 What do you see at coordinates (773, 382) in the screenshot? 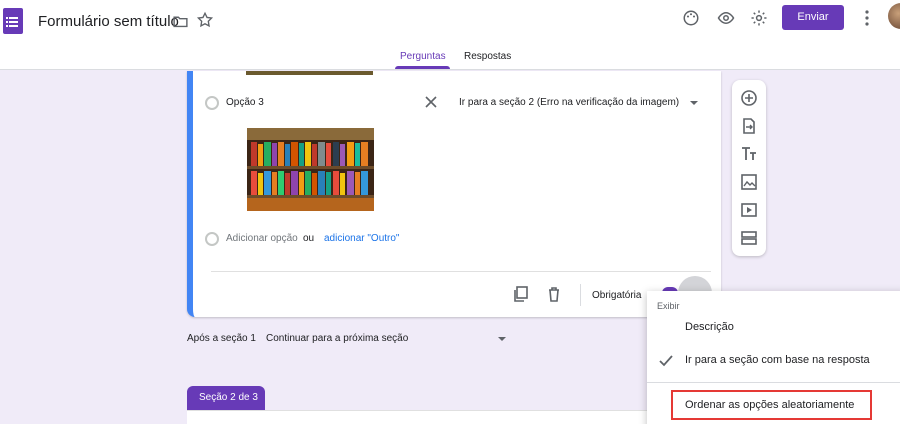
I see `menu-divider` at bounding box center [773, 382].